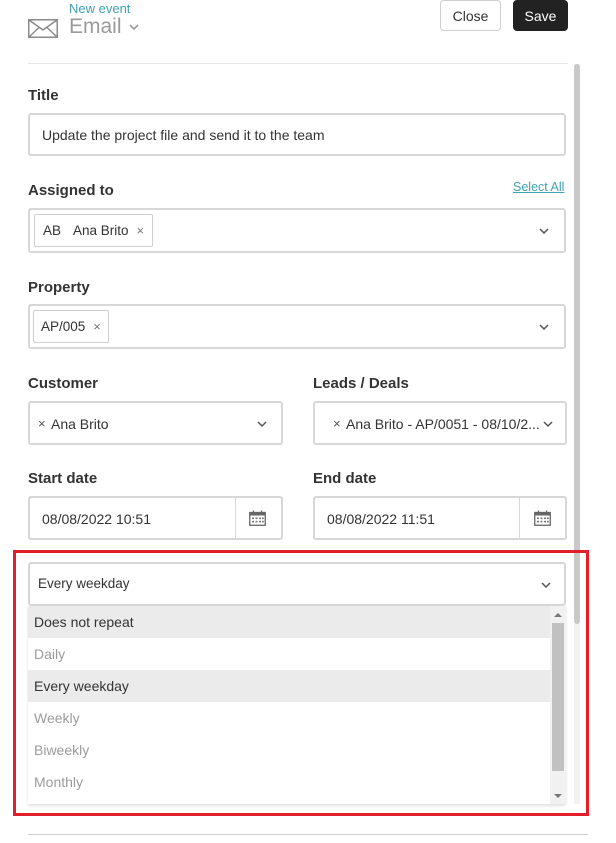 The width and height of the screenshot is (616, 843). Describe the element at coordinates (297, 326) in the screenshot. I see `property-select: AP/005 ×` at that location.